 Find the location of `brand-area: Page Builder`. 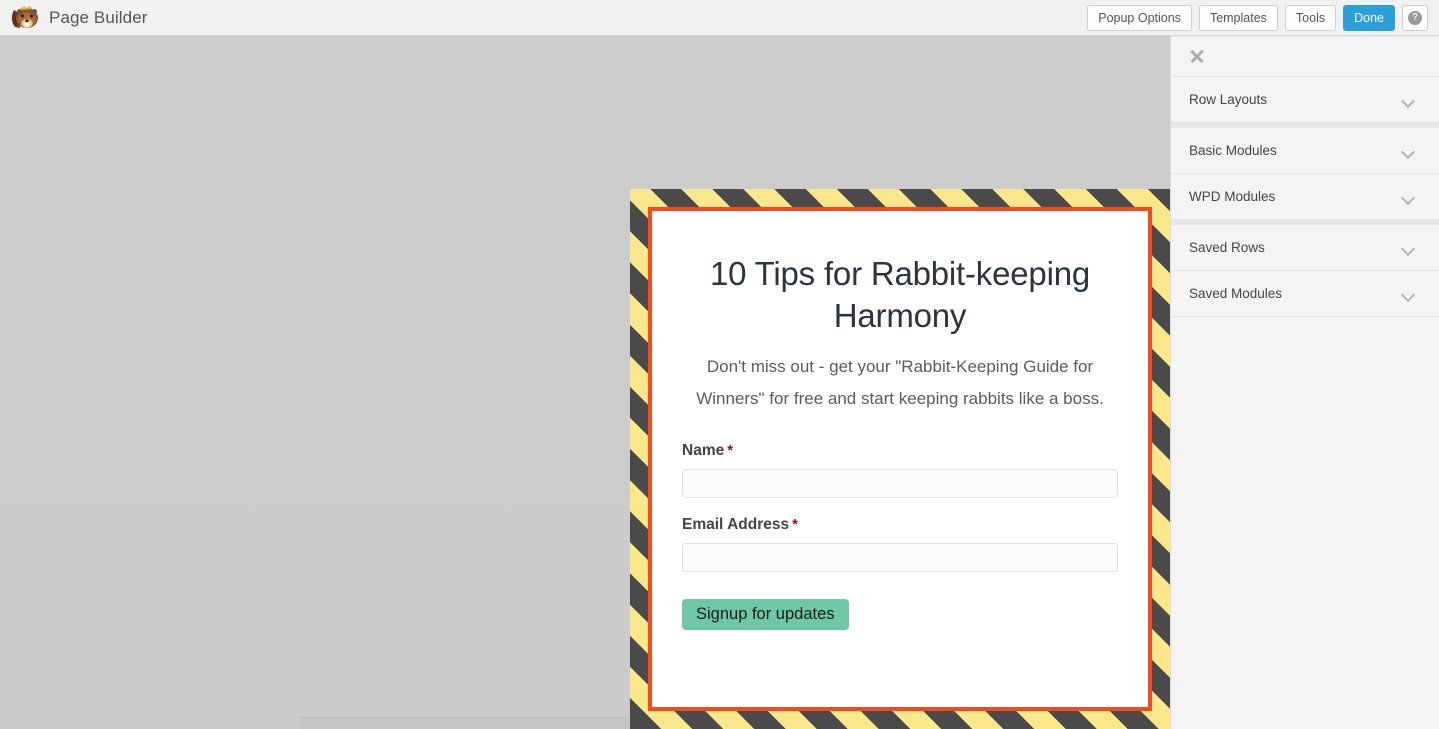

brand-area: Page Builder is located at coordinates (74, 18).